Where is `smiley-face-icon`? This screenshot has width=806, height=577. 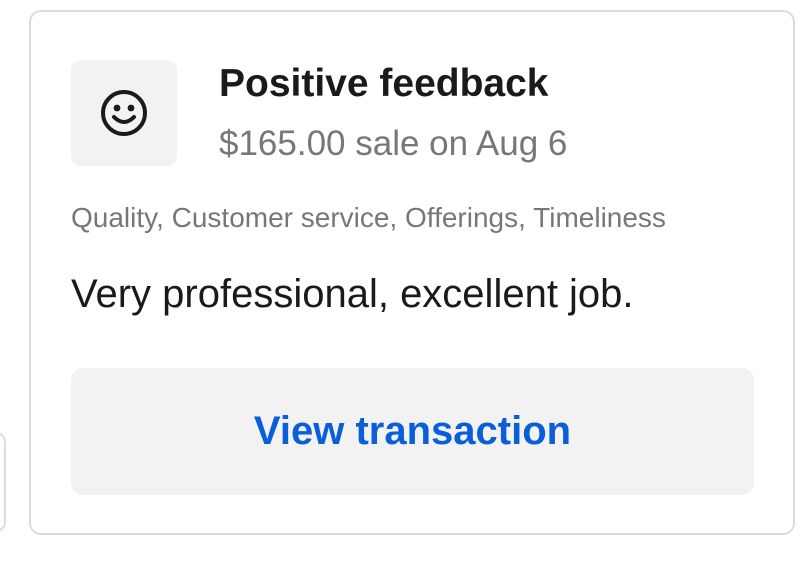
smiley-face-icon is located at coordinates (124, 113).